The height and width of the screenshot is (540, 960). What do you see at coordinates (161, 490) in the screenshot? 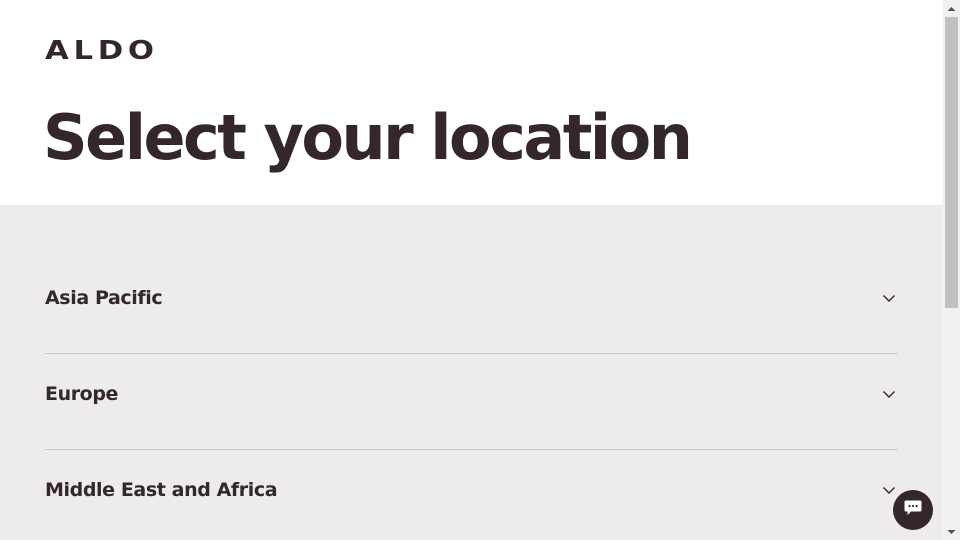
I see `region-label: Middle East and Africa` at bounding box center [161, 490].